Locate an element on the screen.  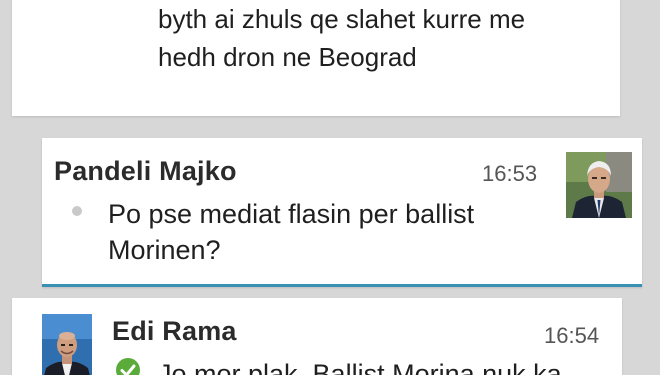
message-time: 16:53 is located at coordinates (510, 173).